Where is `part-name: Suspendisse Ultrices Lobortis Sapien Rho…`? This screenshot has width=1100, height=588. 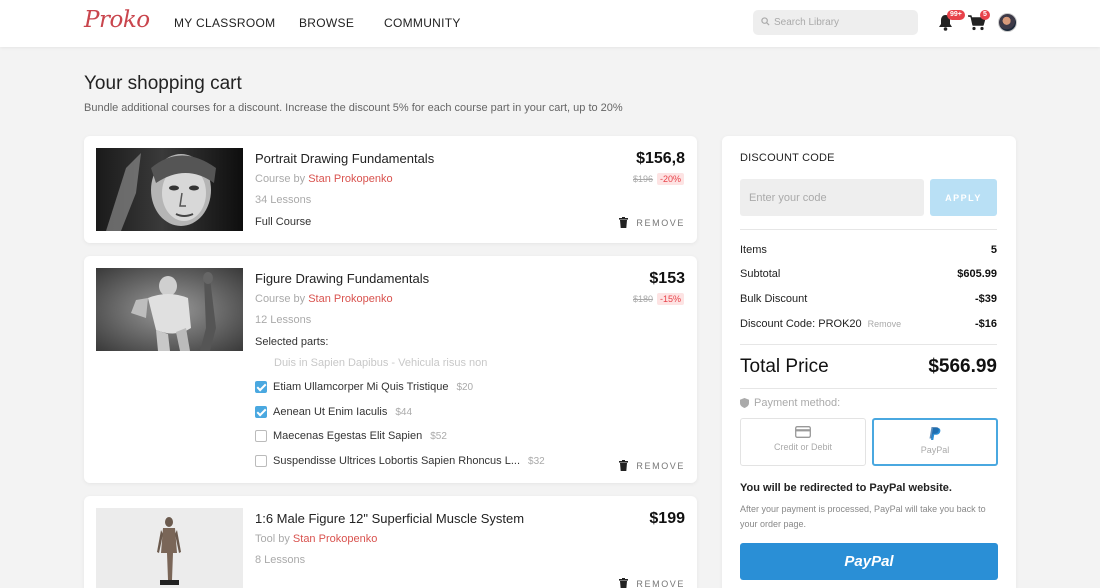 part-name: Suspendisse Ultrices Lobortis Sapien Rho… is located at coordinates (397, 461).